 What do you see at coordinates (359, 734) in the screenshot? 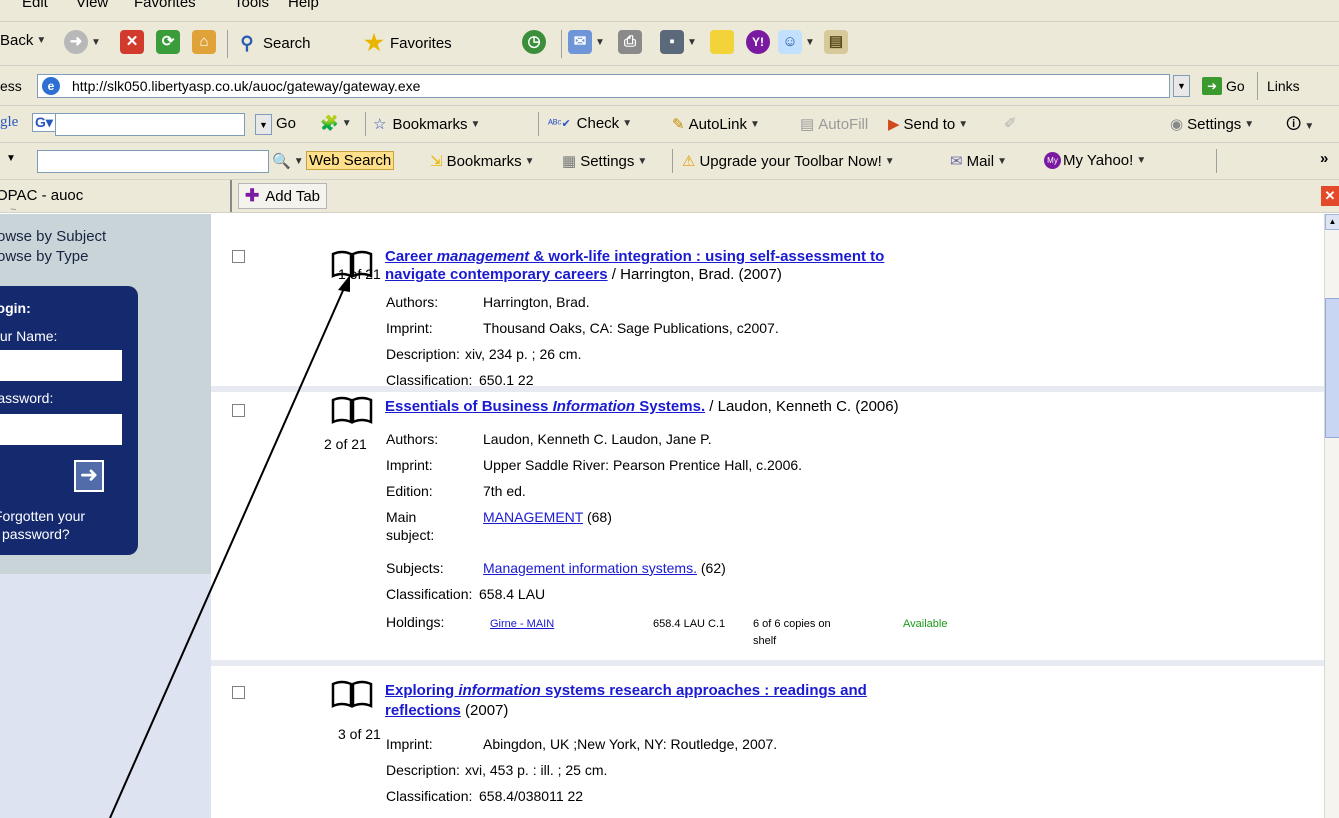
I see `result-3-index: 3 of 21` at bounding box center [359, 734].